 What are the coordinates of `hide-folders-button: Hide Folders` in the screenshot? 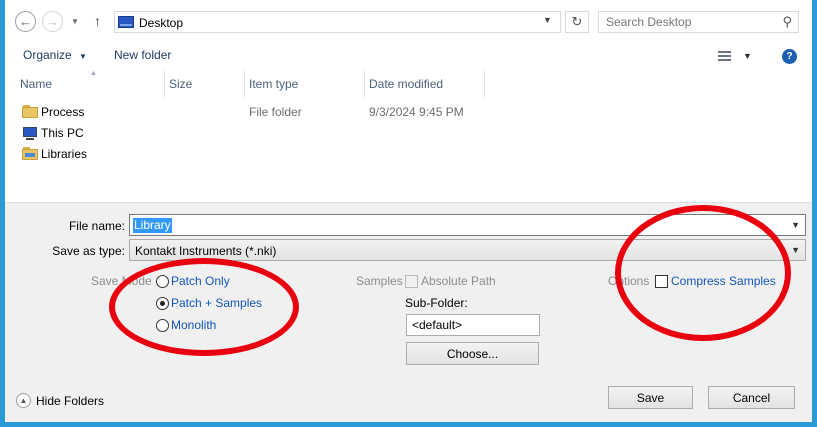 It's located at (70, 401).